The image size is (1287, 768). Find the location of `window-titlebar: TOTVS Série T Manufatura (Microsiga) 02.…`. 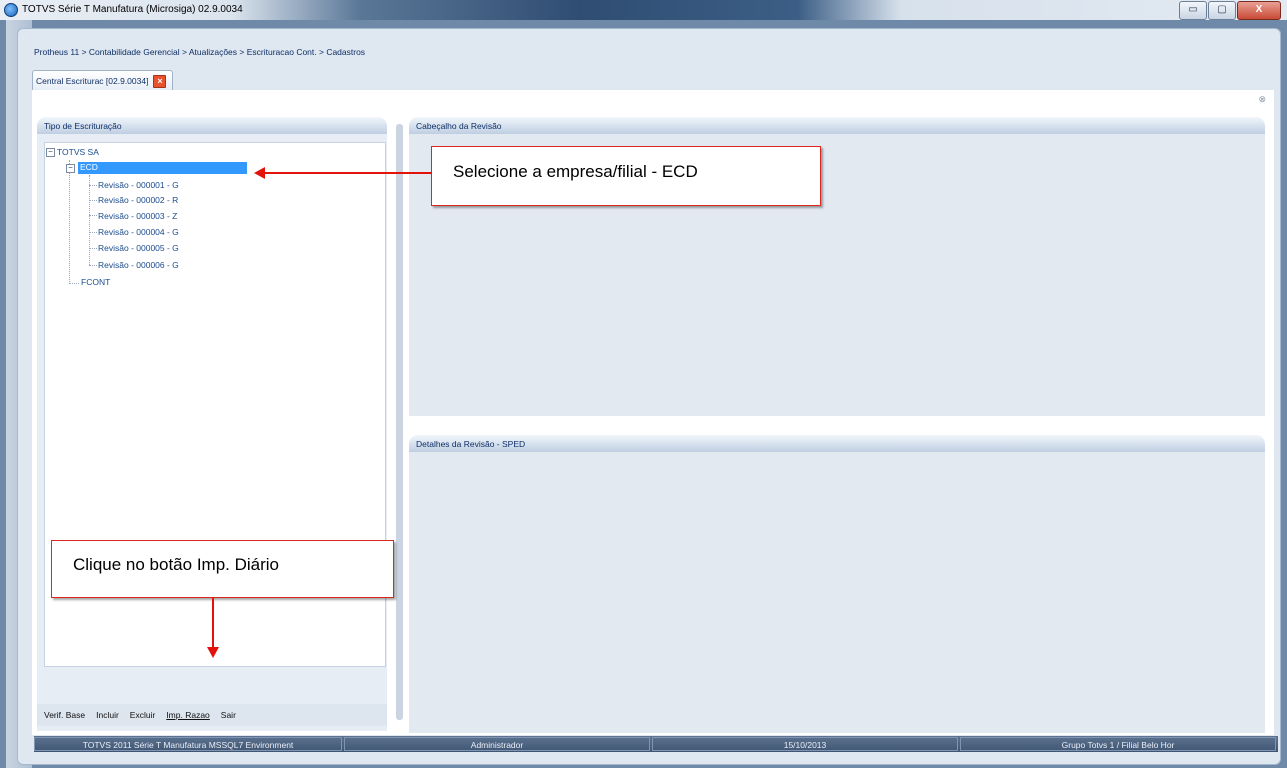

window-titlebar: TOTVS Série T Manufatura (Microsiga) 02.… is located at coordinates (643, 10).